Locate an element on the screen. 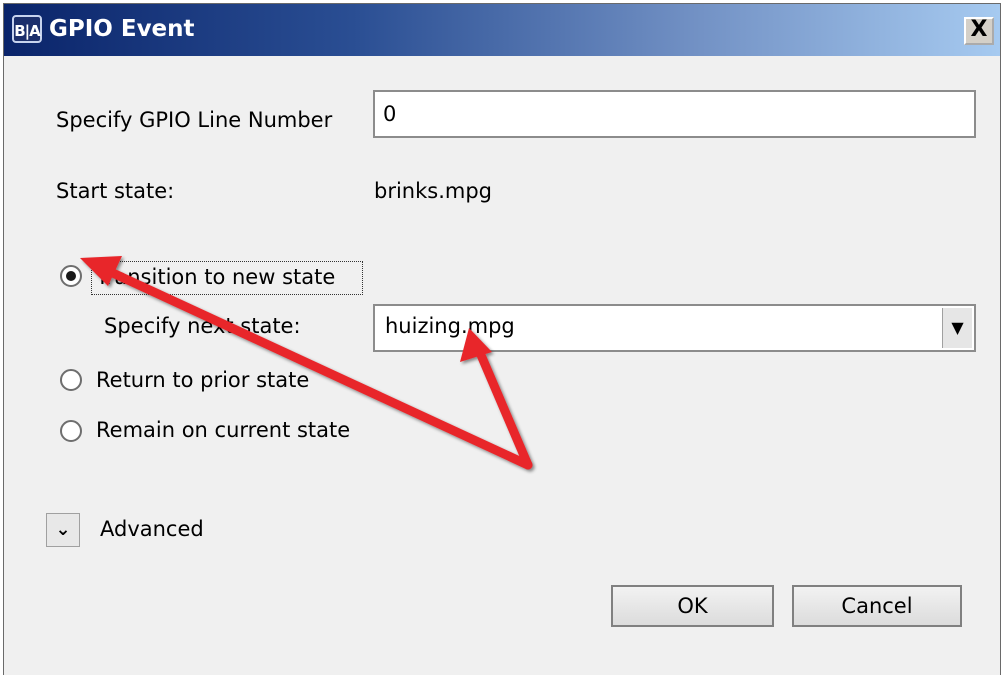 This screenshot has height=675, width=1005. ok-button: OK is located at coordinates (692, 606).